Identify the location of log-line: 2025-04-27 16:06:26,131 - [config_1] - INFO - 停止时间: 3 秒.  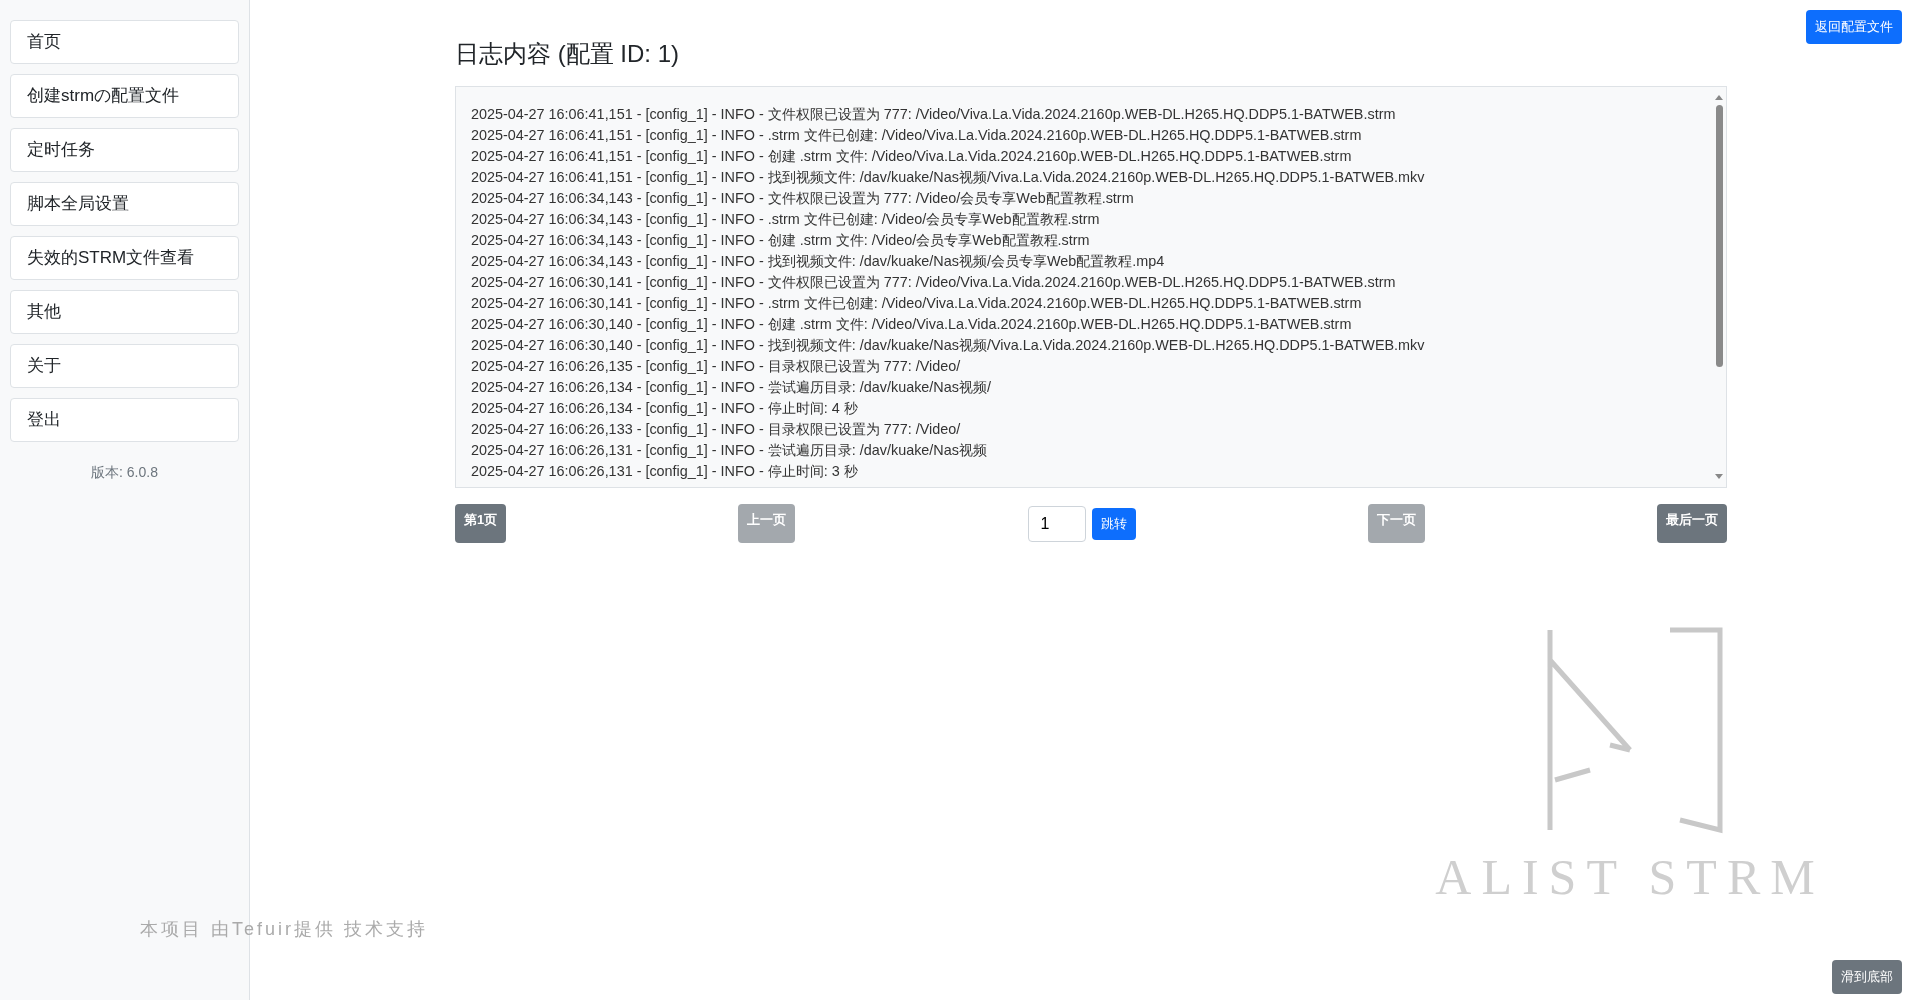
(665, 471).